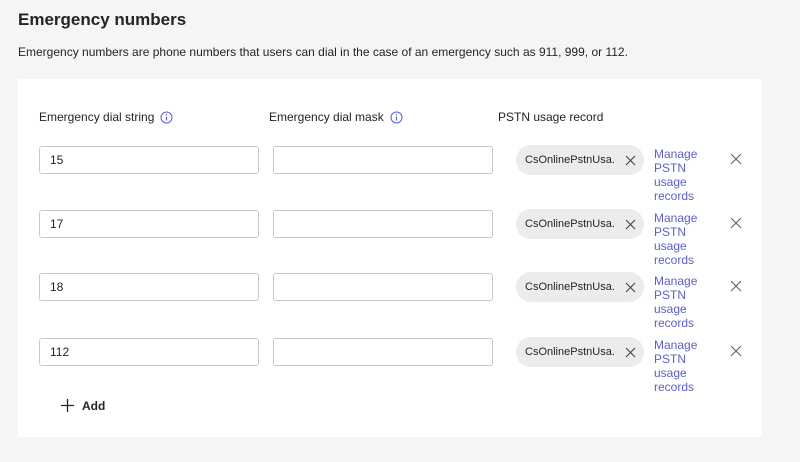 This screenshot has width=800, height=462. I want to click on column-header-dial-mask: Emergency dial mask, so click(336, 117).